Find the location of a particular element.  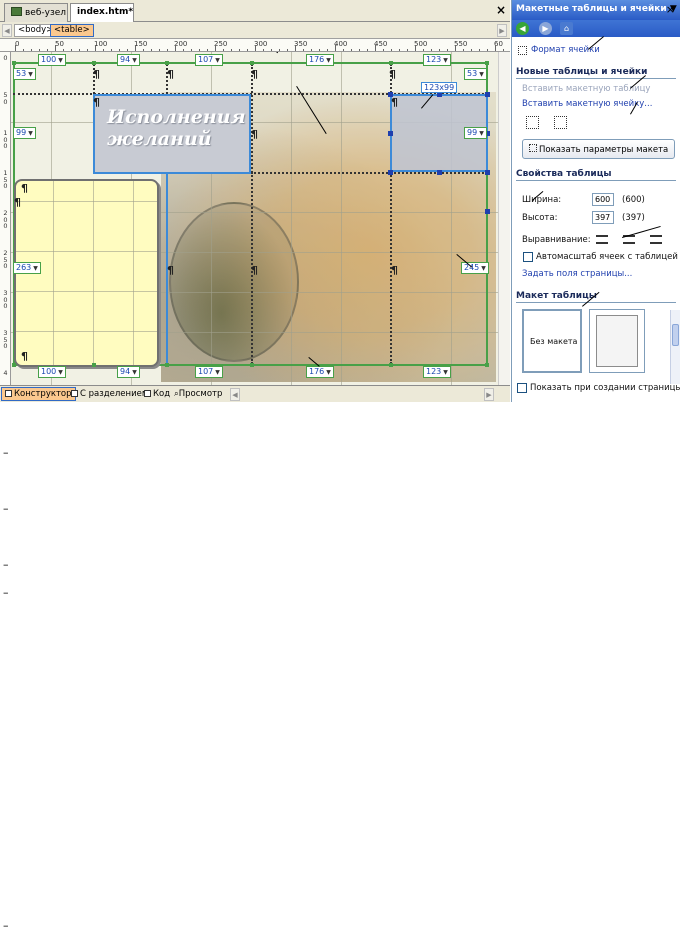

cell-size-label: 123x99 is located at coordinates (439, 87).